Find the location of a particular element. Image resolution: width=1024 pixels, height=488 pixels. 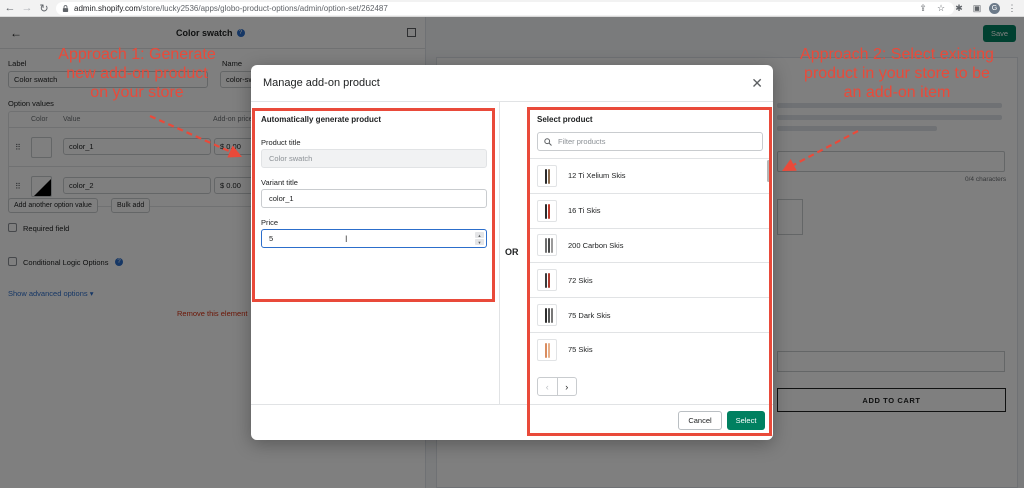

approach1-highlight-box is located at coordinates (373, 205).